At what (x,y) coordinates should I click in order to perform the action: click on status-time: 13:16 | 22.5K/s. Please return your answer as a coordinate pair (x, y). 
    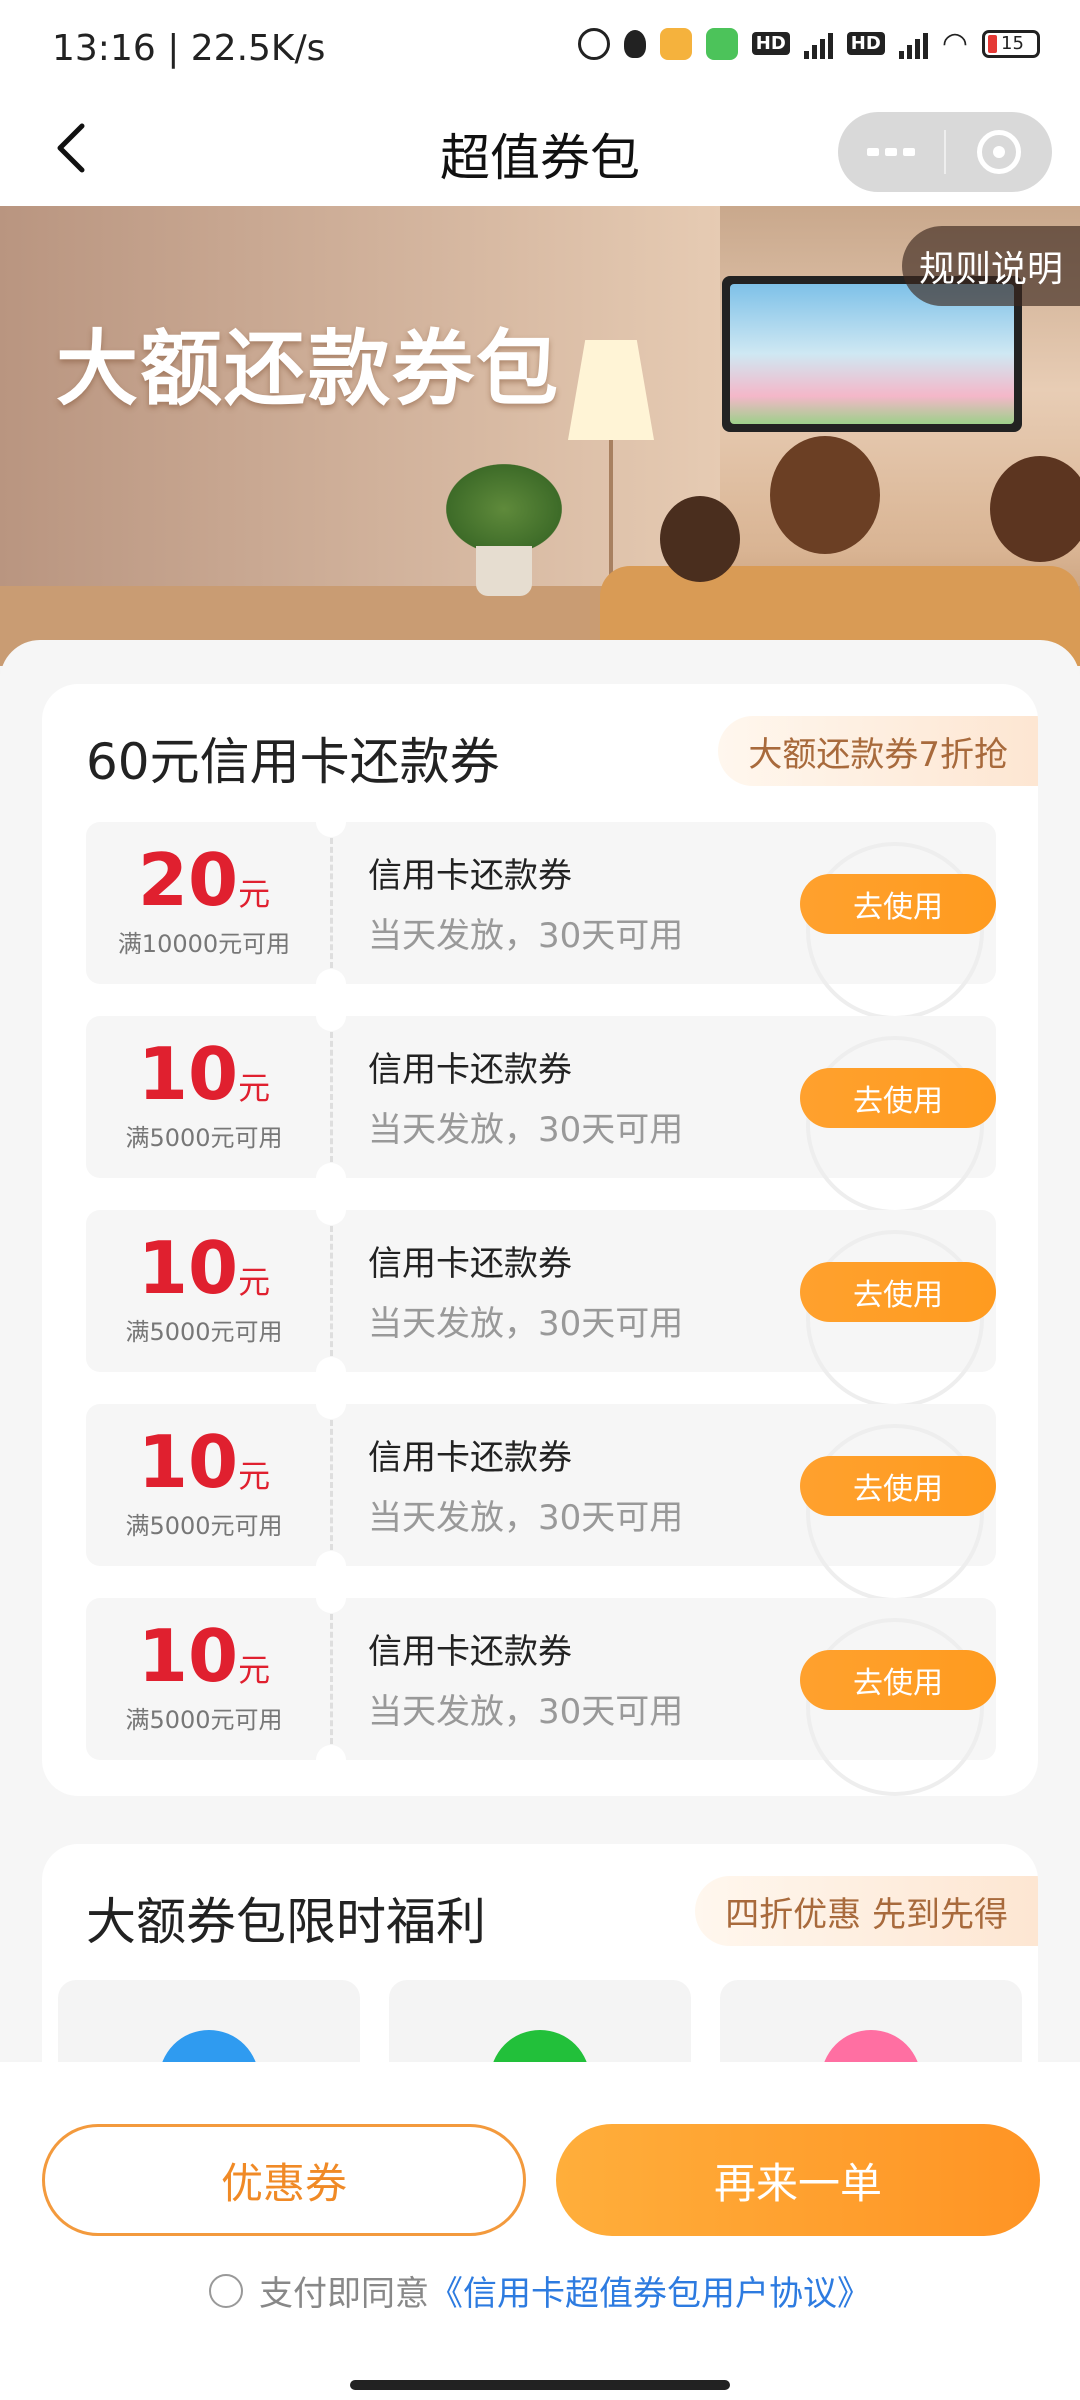
    Looking at the image, I should click on (189, 48).